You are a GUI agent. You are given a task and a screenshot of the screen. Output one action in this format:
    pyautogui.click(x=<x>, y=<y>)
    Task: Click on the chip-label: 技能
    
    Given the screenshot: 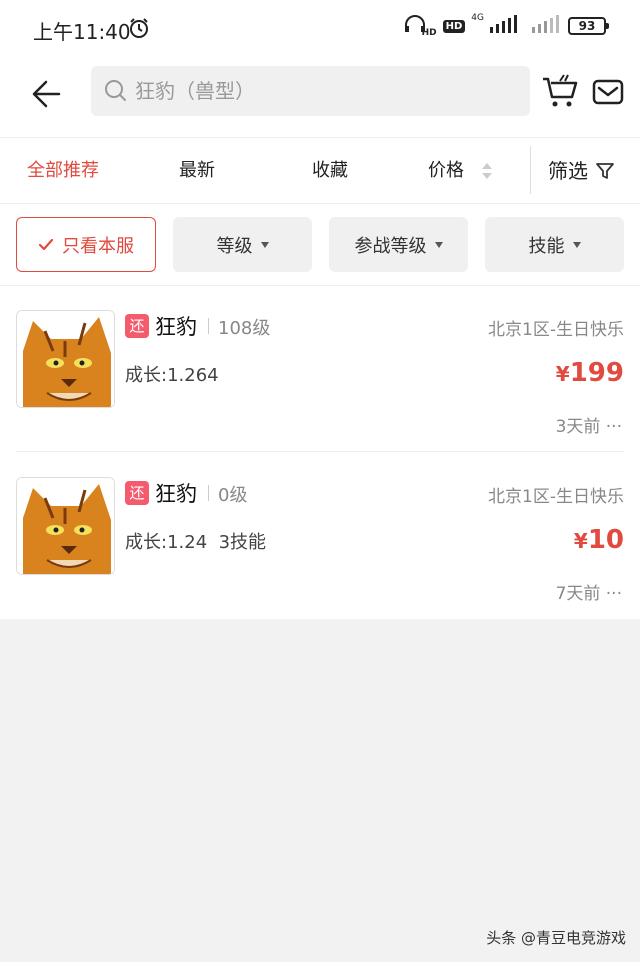 What is the action you would take?
    pyautogui.click(x=546, y=246)
    